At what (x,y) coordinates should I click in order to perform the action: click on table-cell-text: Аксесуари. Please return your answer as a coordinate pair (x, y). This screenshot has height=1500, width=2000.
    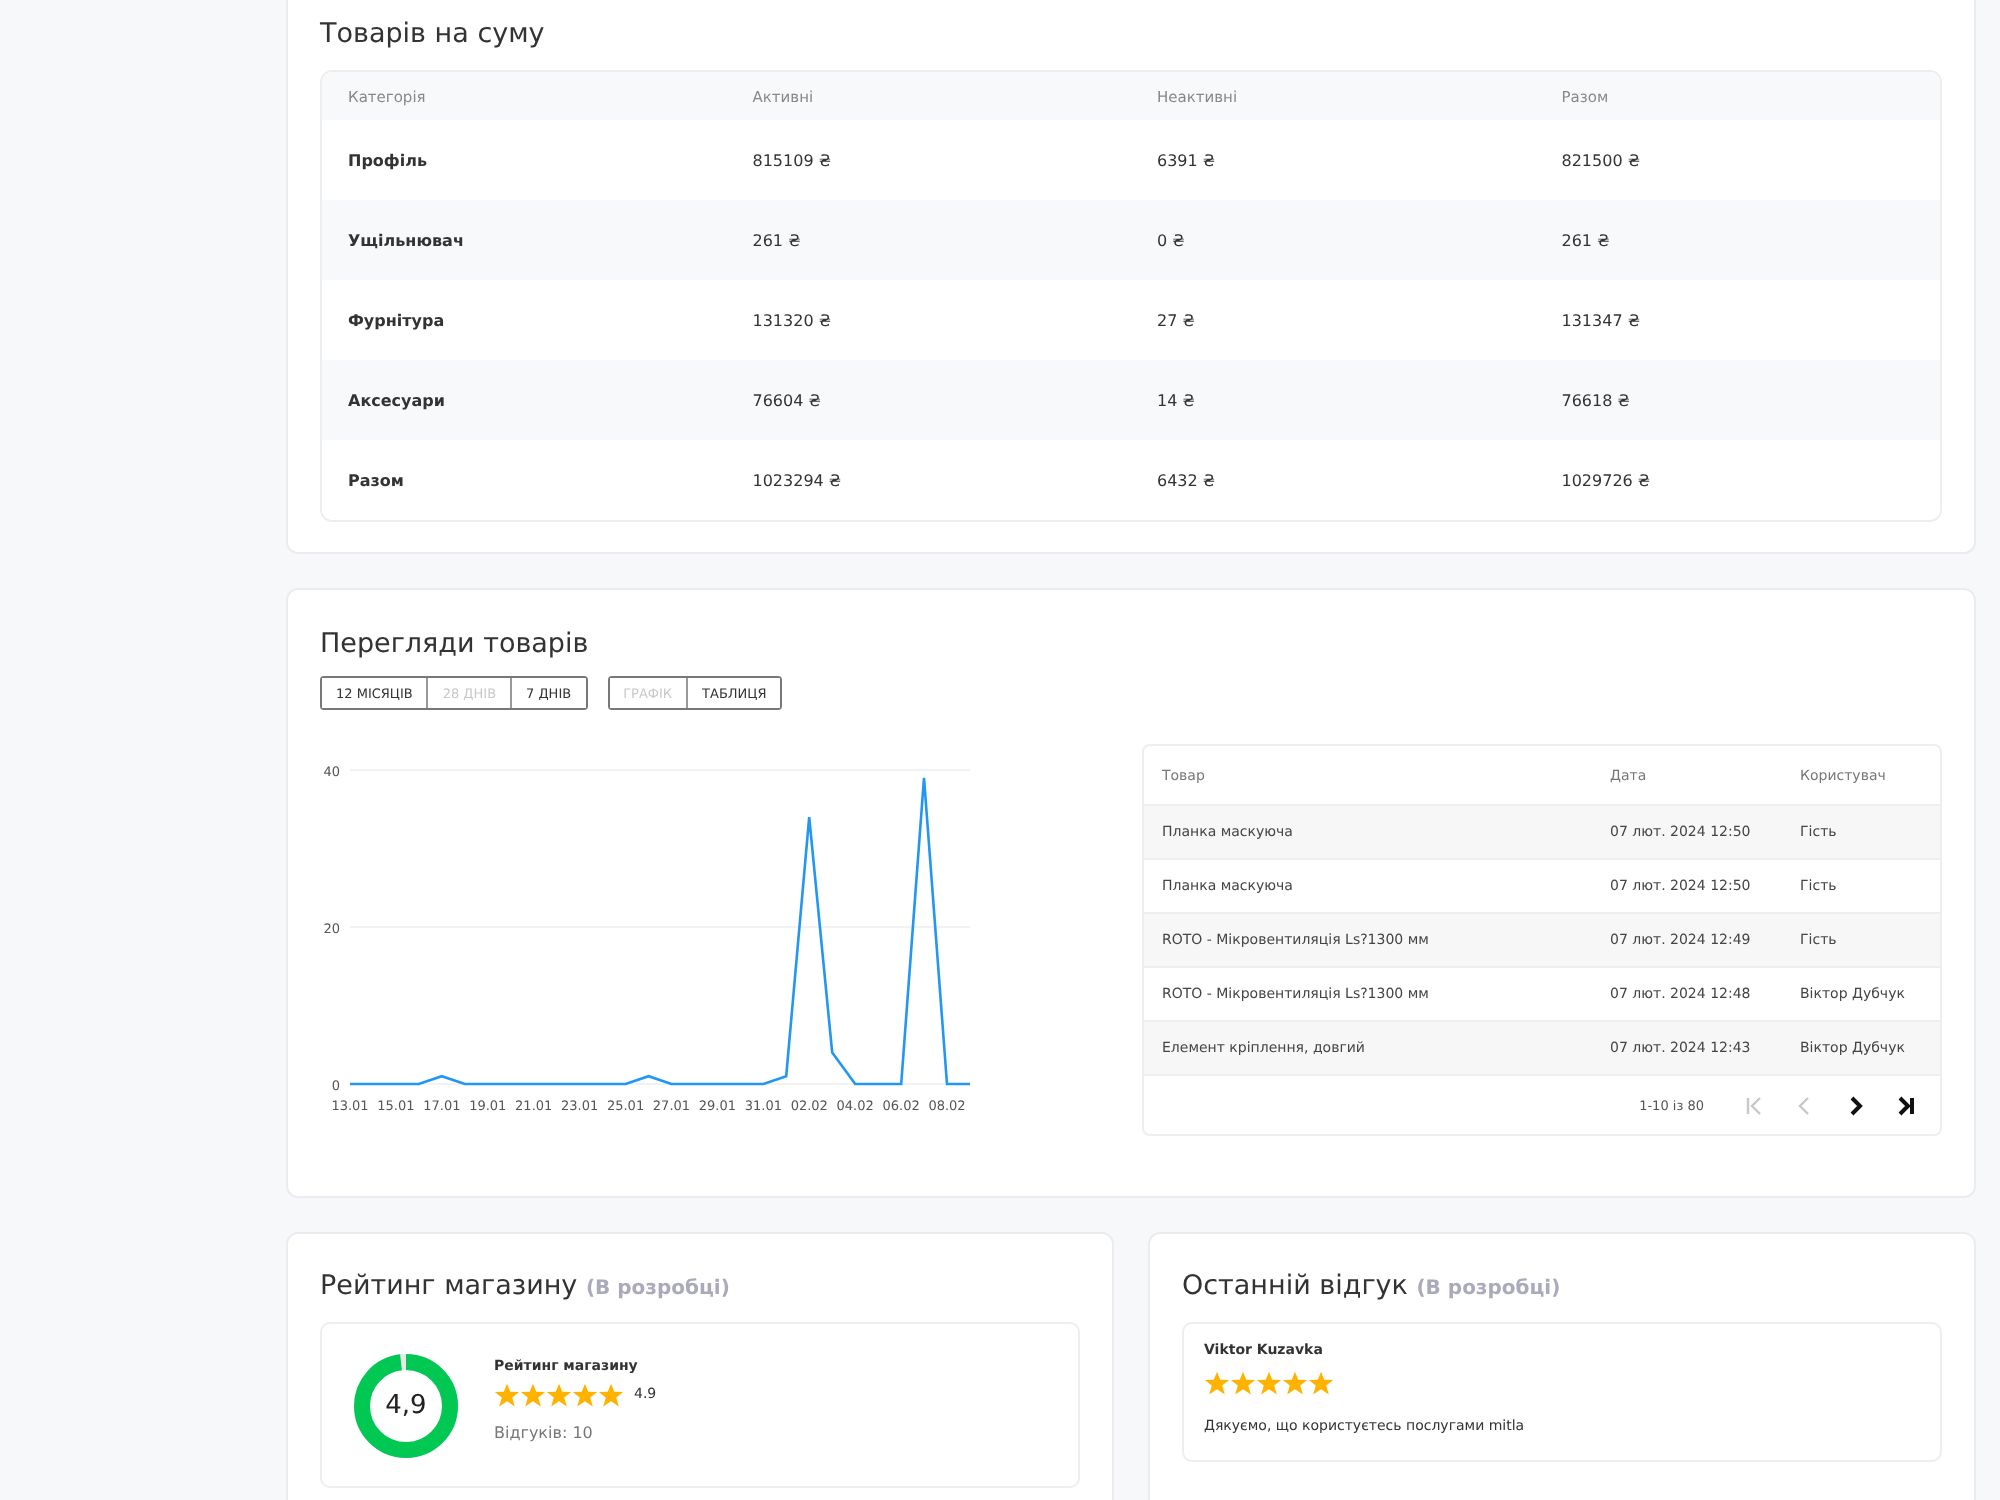
    Looking at the image, I should click on (396, 400).